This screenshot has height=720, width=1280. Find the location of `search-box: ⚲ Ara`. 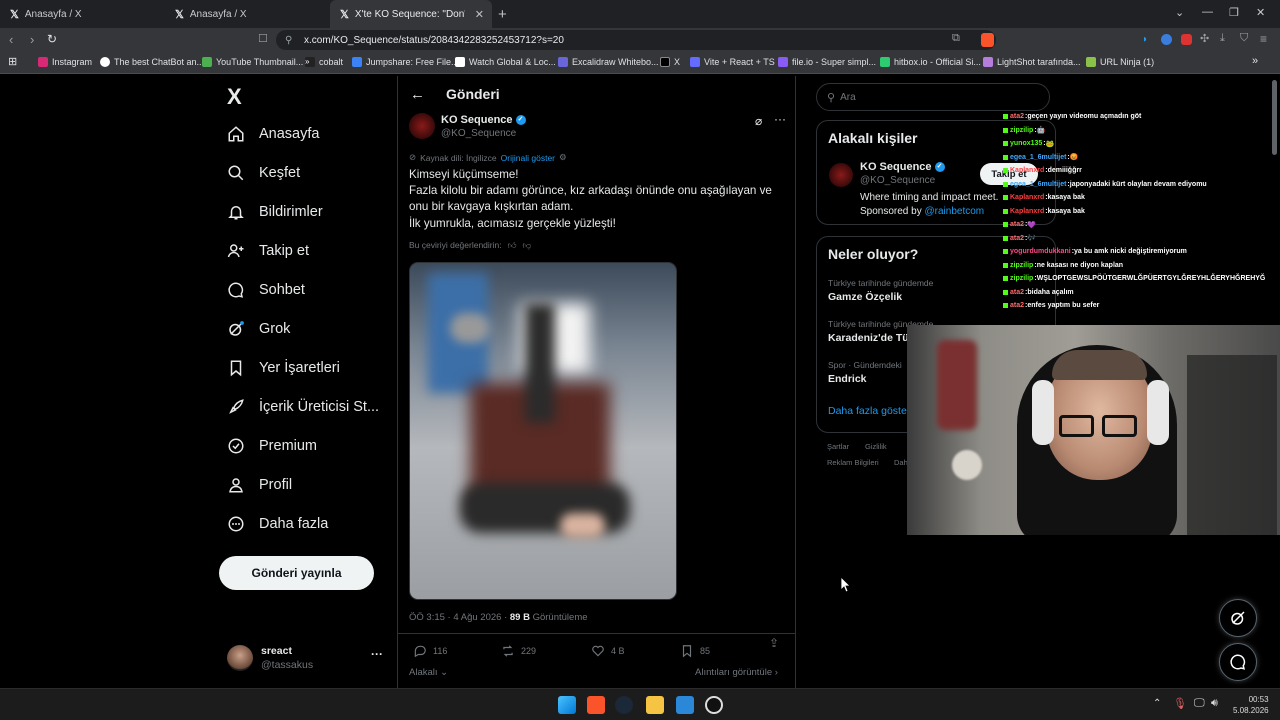

search-box: ⚲ Ara is located at coordinates (933, 97).